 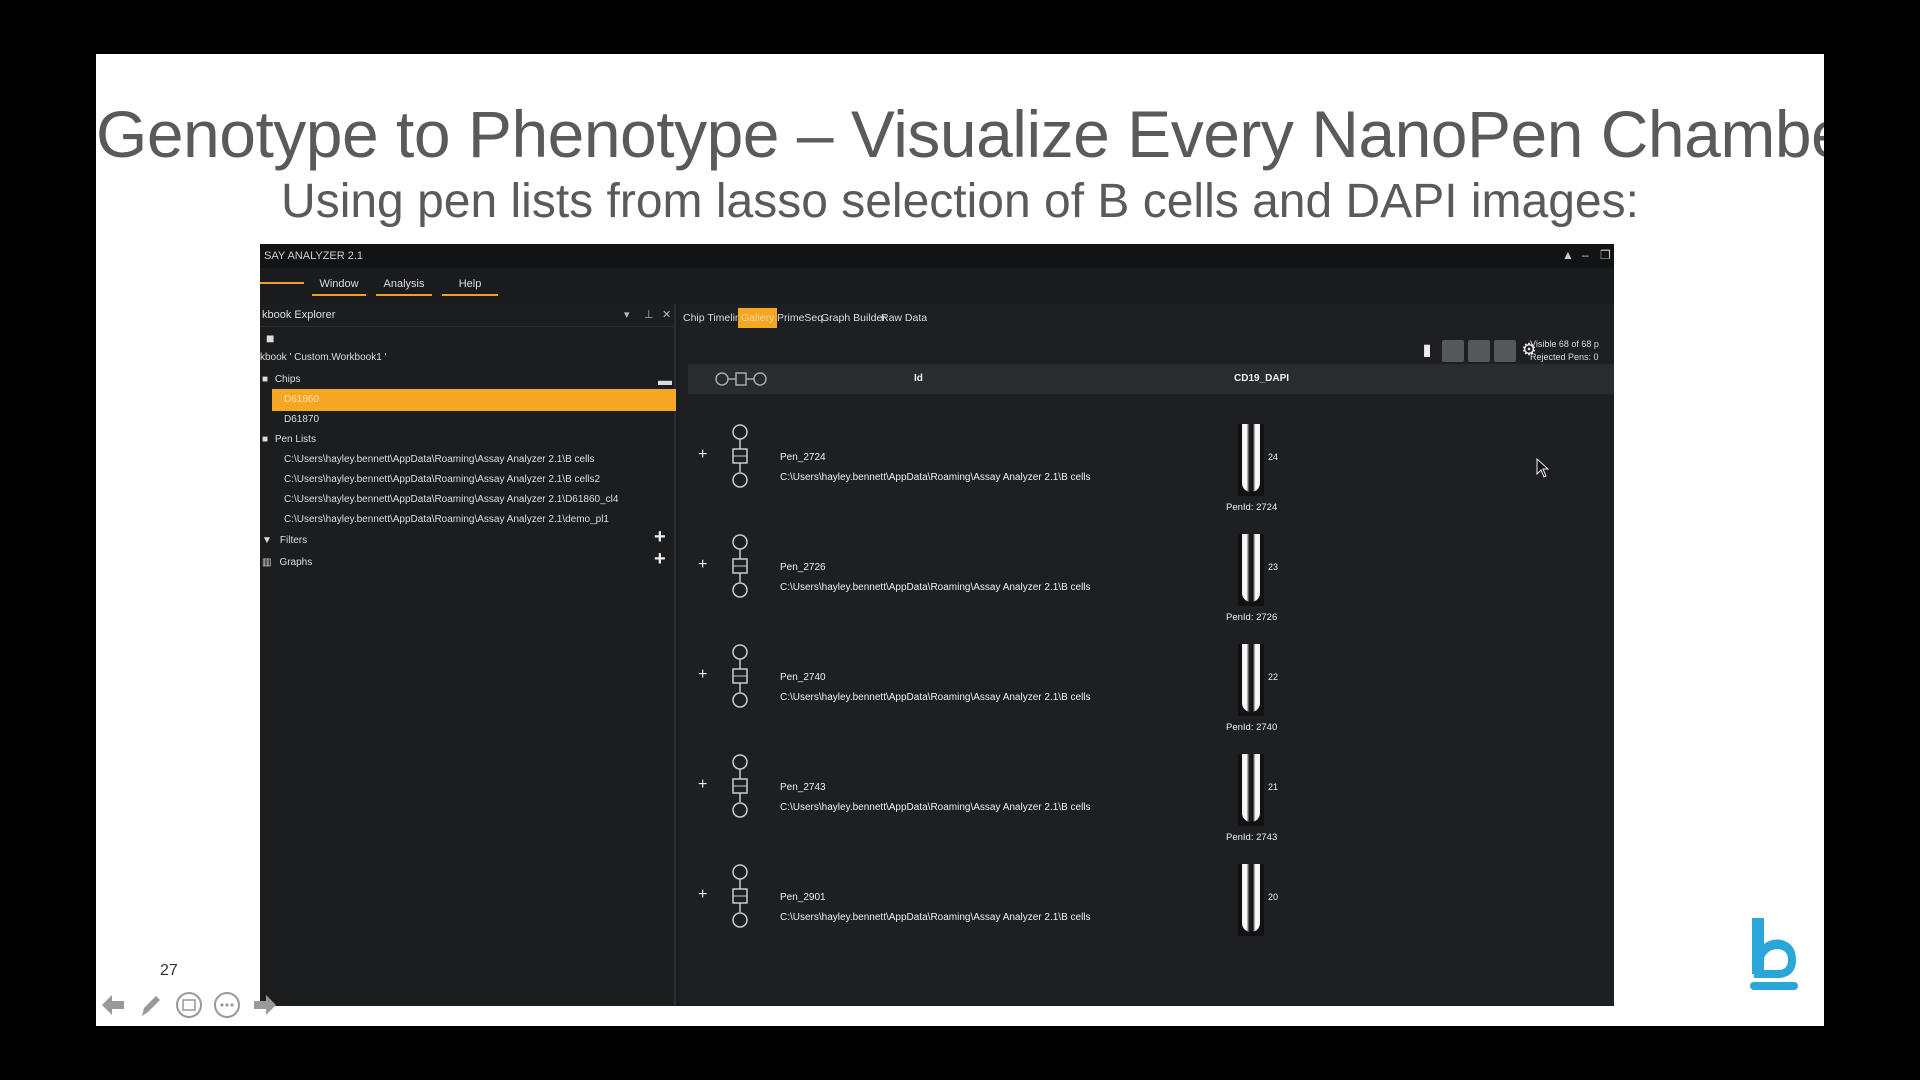 What do you see at coordinates (302, 399) in the screenshot?
I see `chip-item-label: D61860` at bounding box center [302, 399].